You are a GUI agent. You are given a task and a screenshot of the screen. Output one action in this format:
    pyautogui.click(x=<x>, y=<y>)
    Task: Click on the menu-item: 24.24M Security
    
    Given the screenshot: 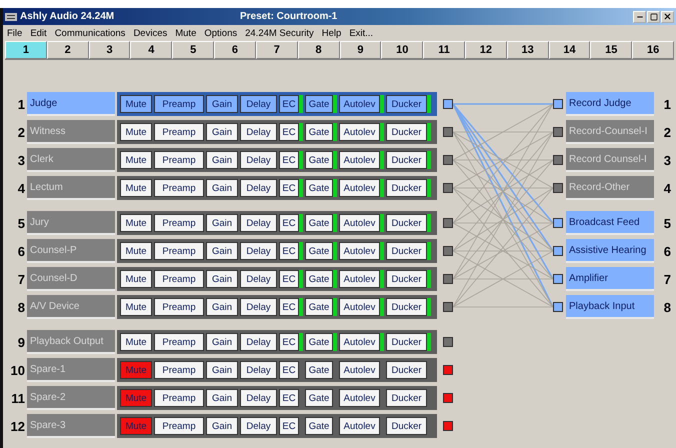 What is the action you would take?
    pyautogui.click(x=279, y=33)
    